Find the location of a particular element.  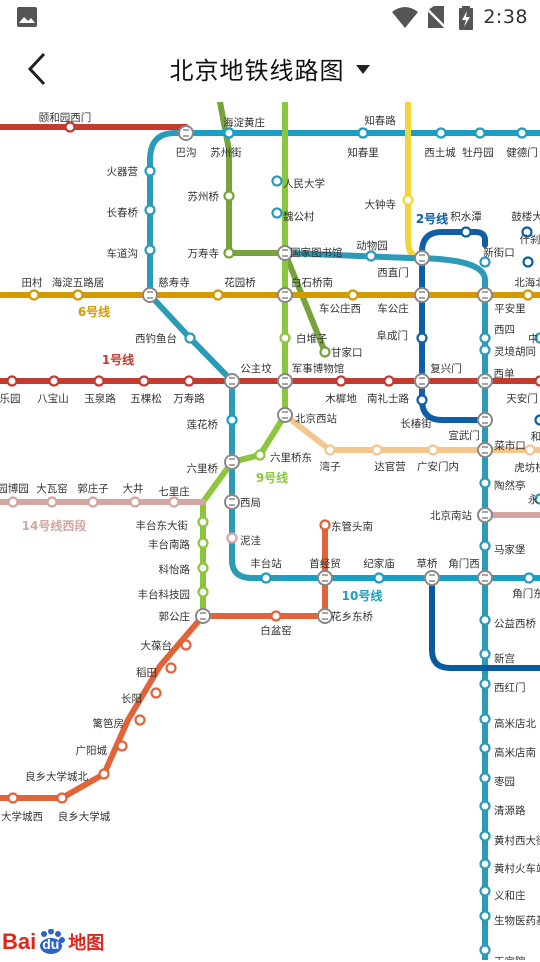

transfer-station-jiaomenxi is located at coordinates (485, 578).